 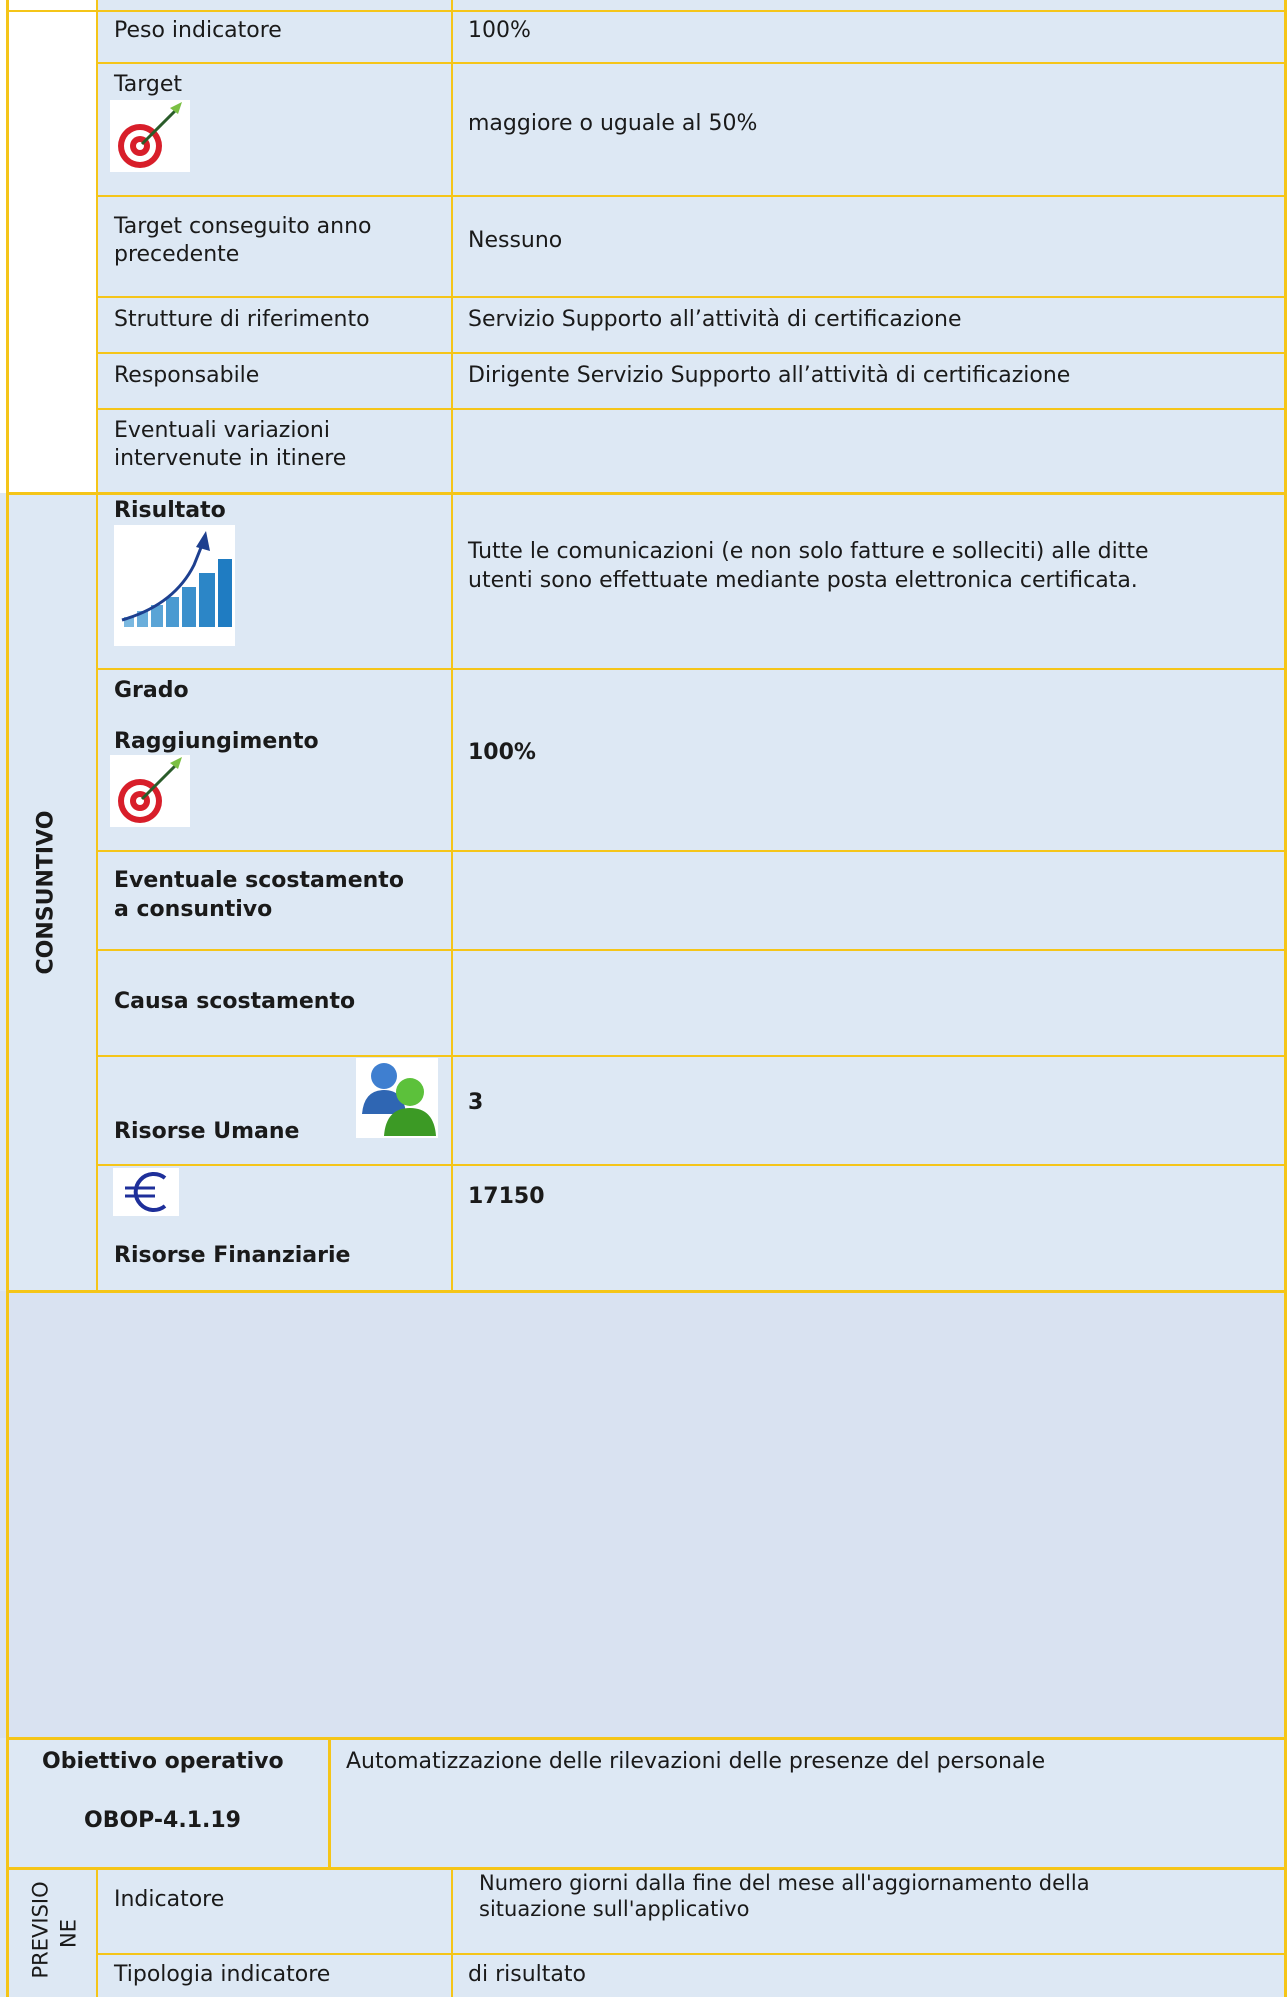 I want to click on causa-scostamento-label: Causa scostamento, so click(x=235, y=1001).